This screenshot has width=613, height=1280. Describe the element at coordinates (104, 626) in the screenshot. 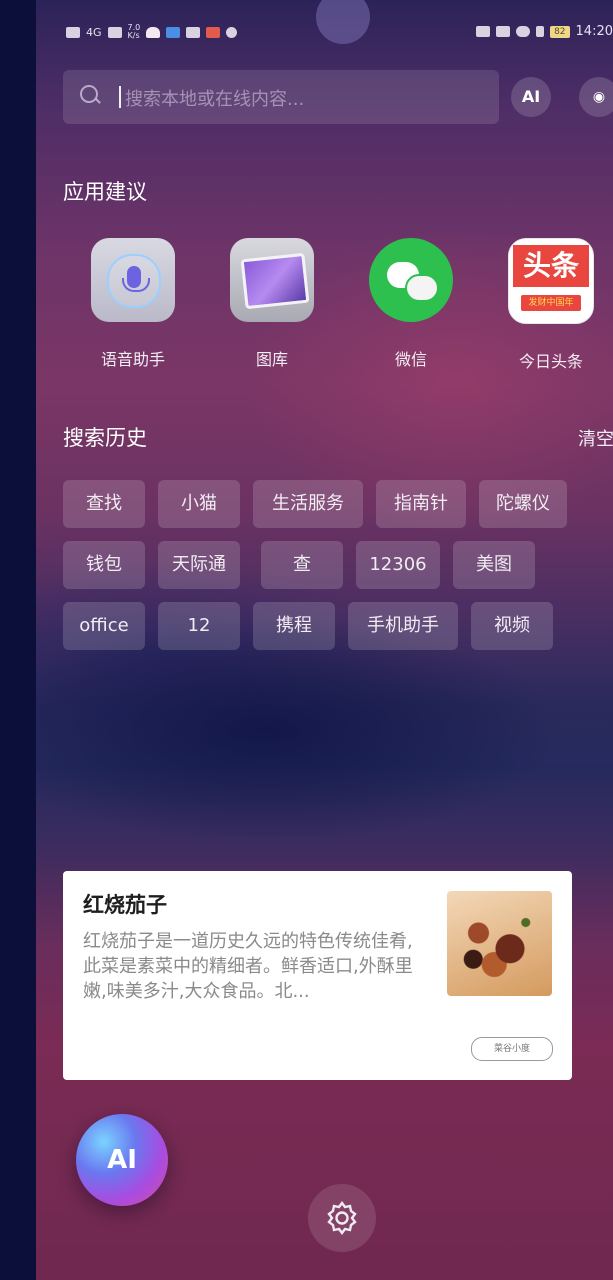

I see `history-chip: office` at that location.